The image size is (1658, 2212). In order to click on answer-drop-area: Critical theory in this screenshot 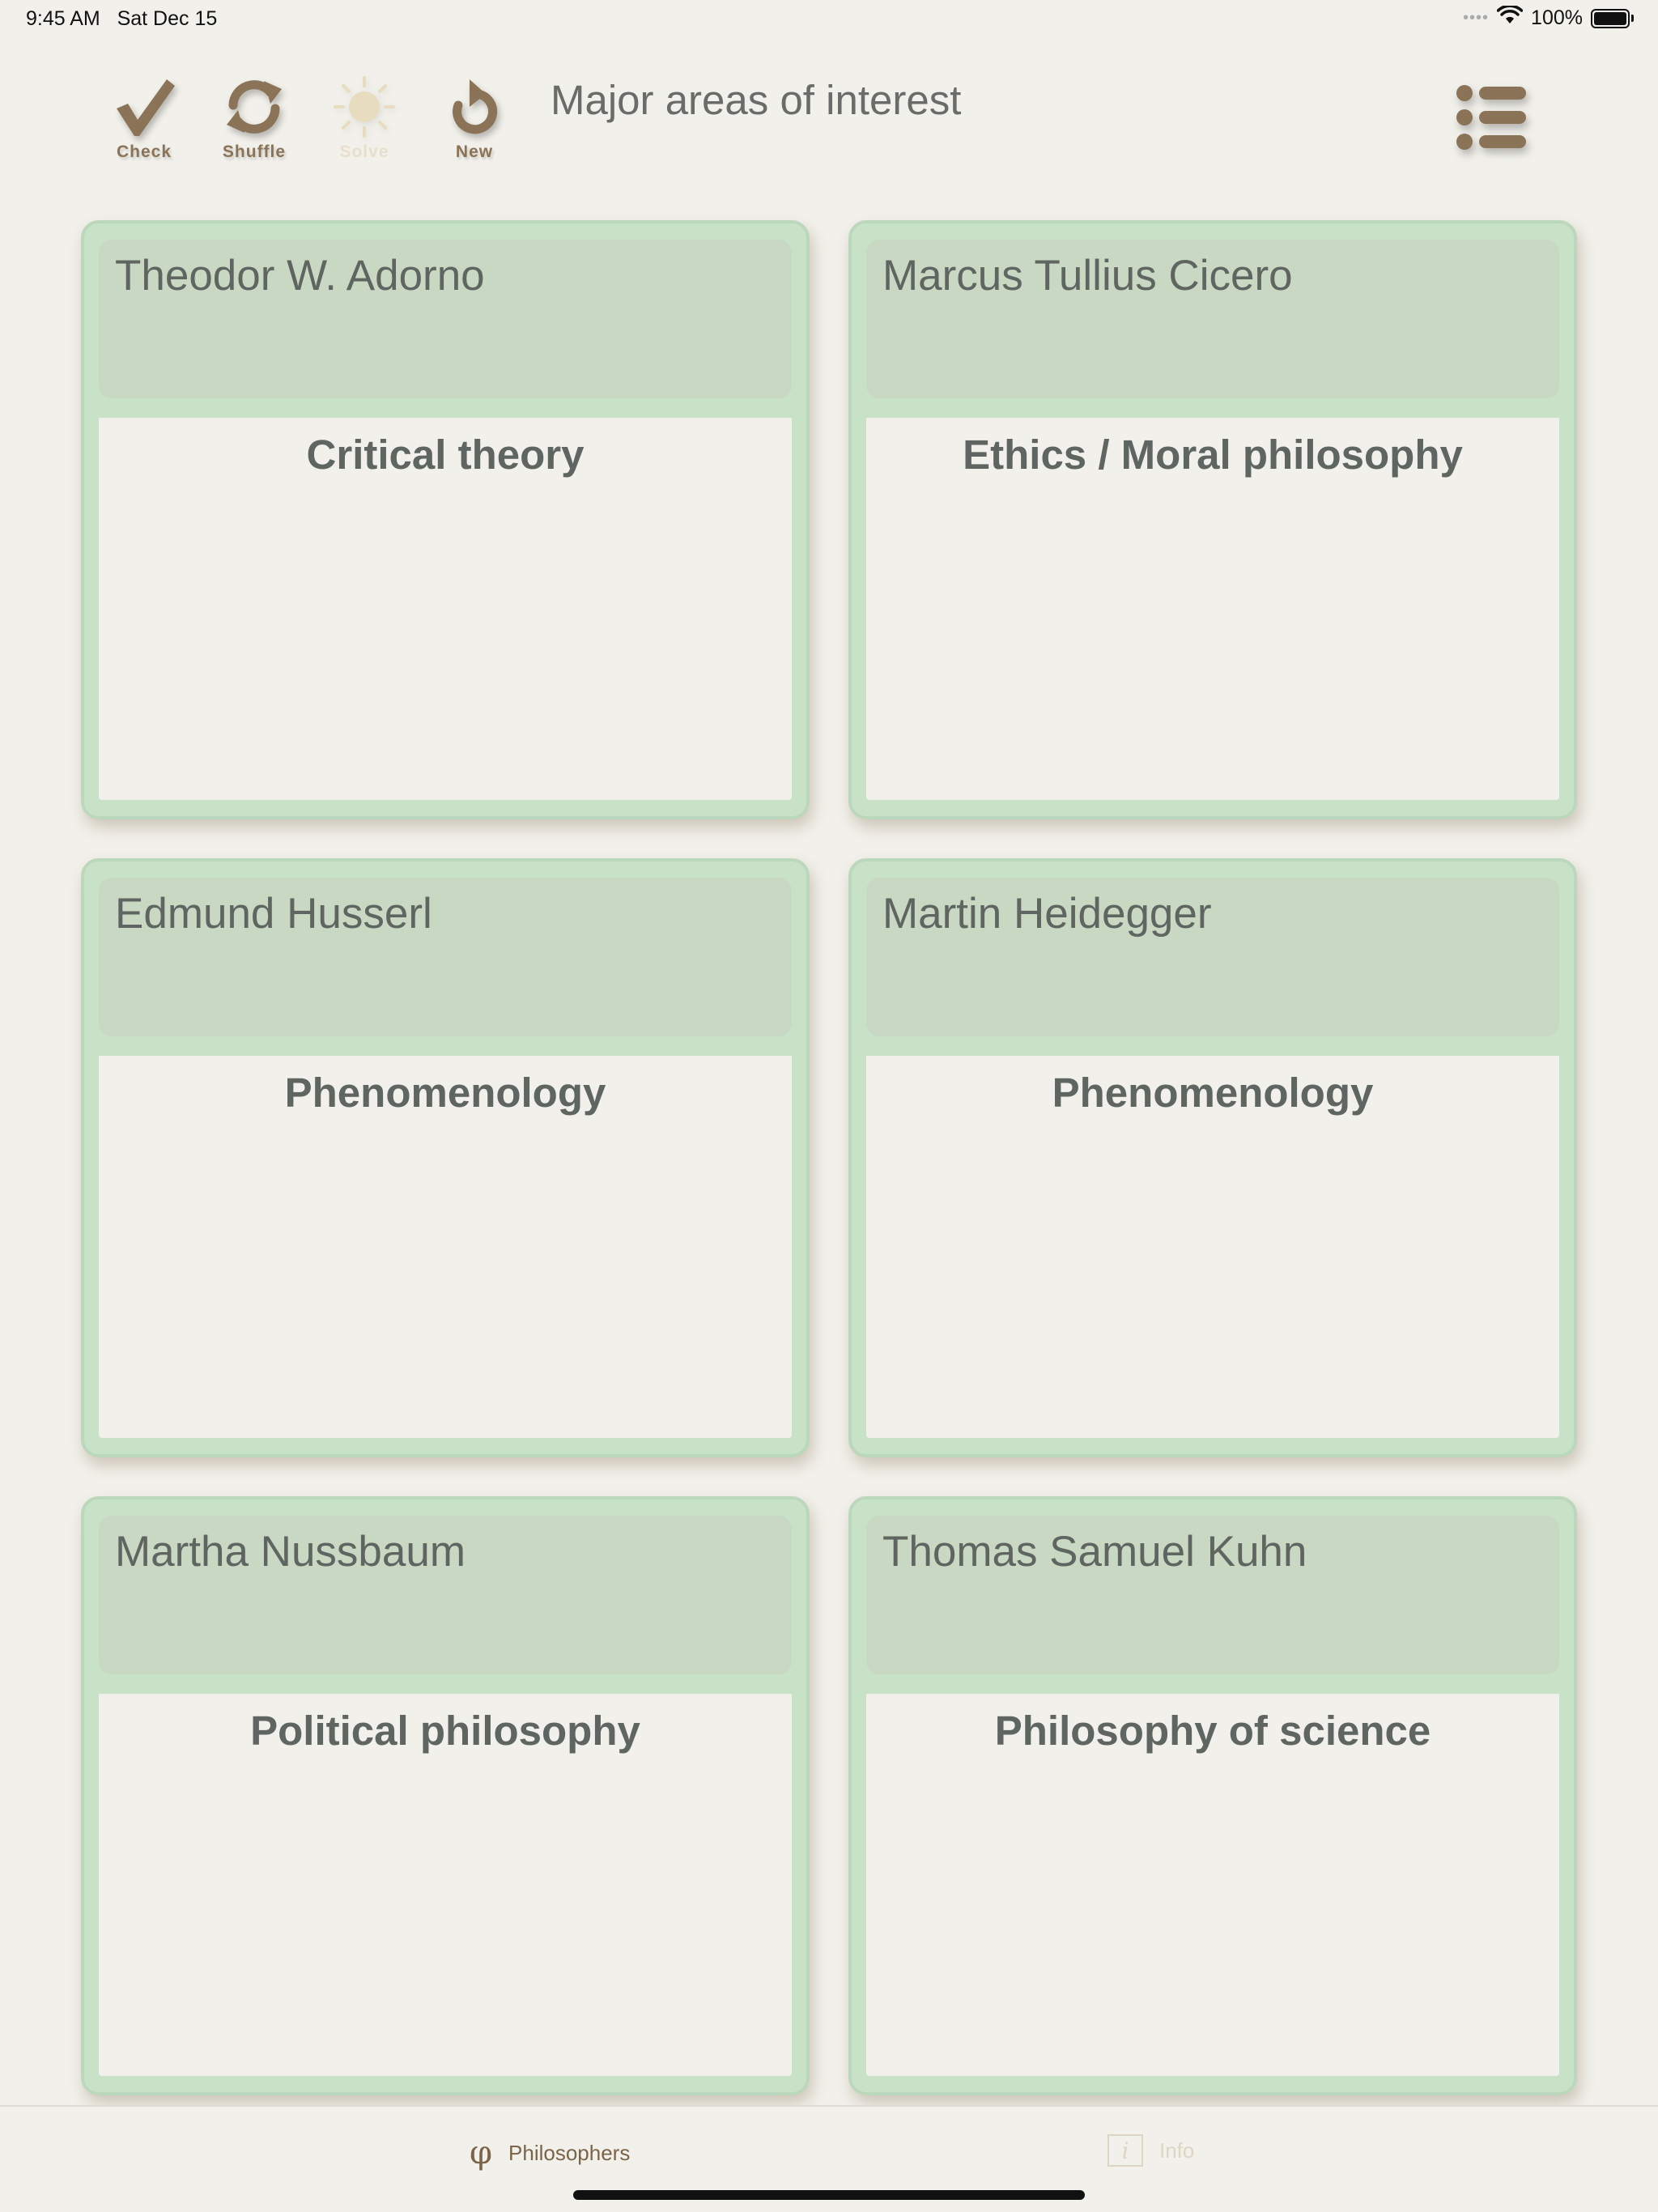, I will do `click(445, 609)`.